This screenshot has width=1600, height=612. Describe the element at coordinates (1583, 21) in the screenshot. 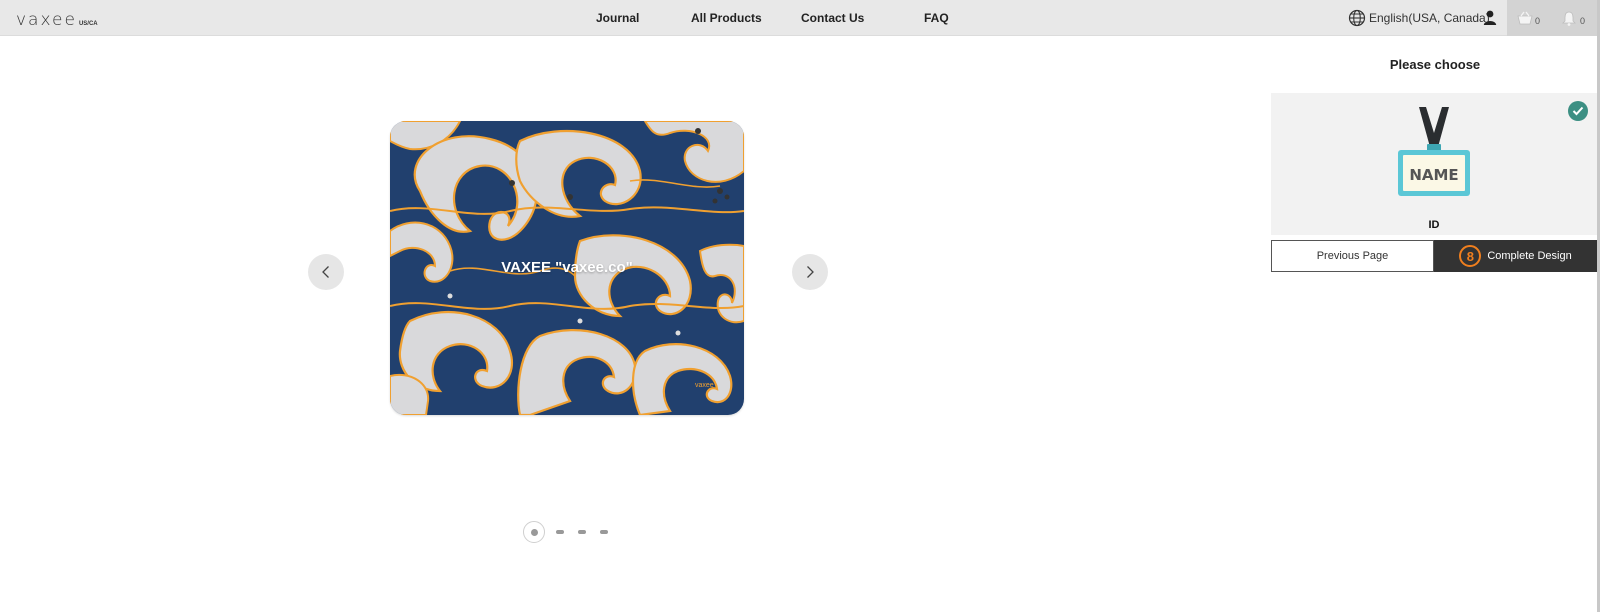

I see `notification-count: 0` at that location.